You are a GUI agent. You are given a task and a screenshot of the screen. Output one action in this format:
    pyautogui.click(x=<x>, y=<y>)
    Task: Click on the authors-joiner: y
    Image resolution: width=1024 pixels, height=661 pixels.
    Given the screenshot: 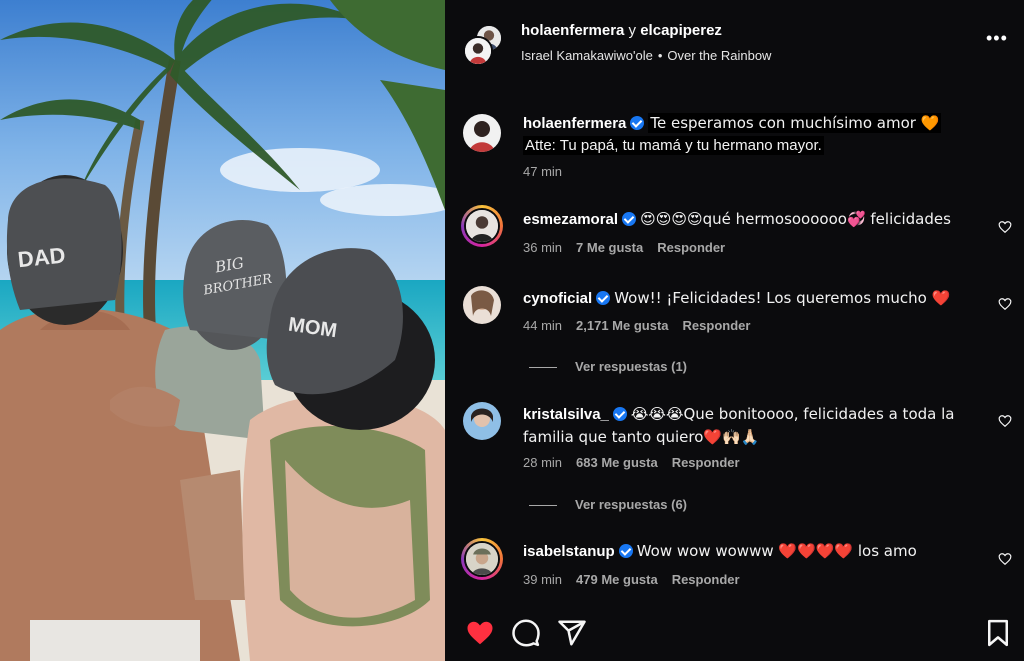 What is the action you would take?
    pyautogui.click(x=632, y=30)
    